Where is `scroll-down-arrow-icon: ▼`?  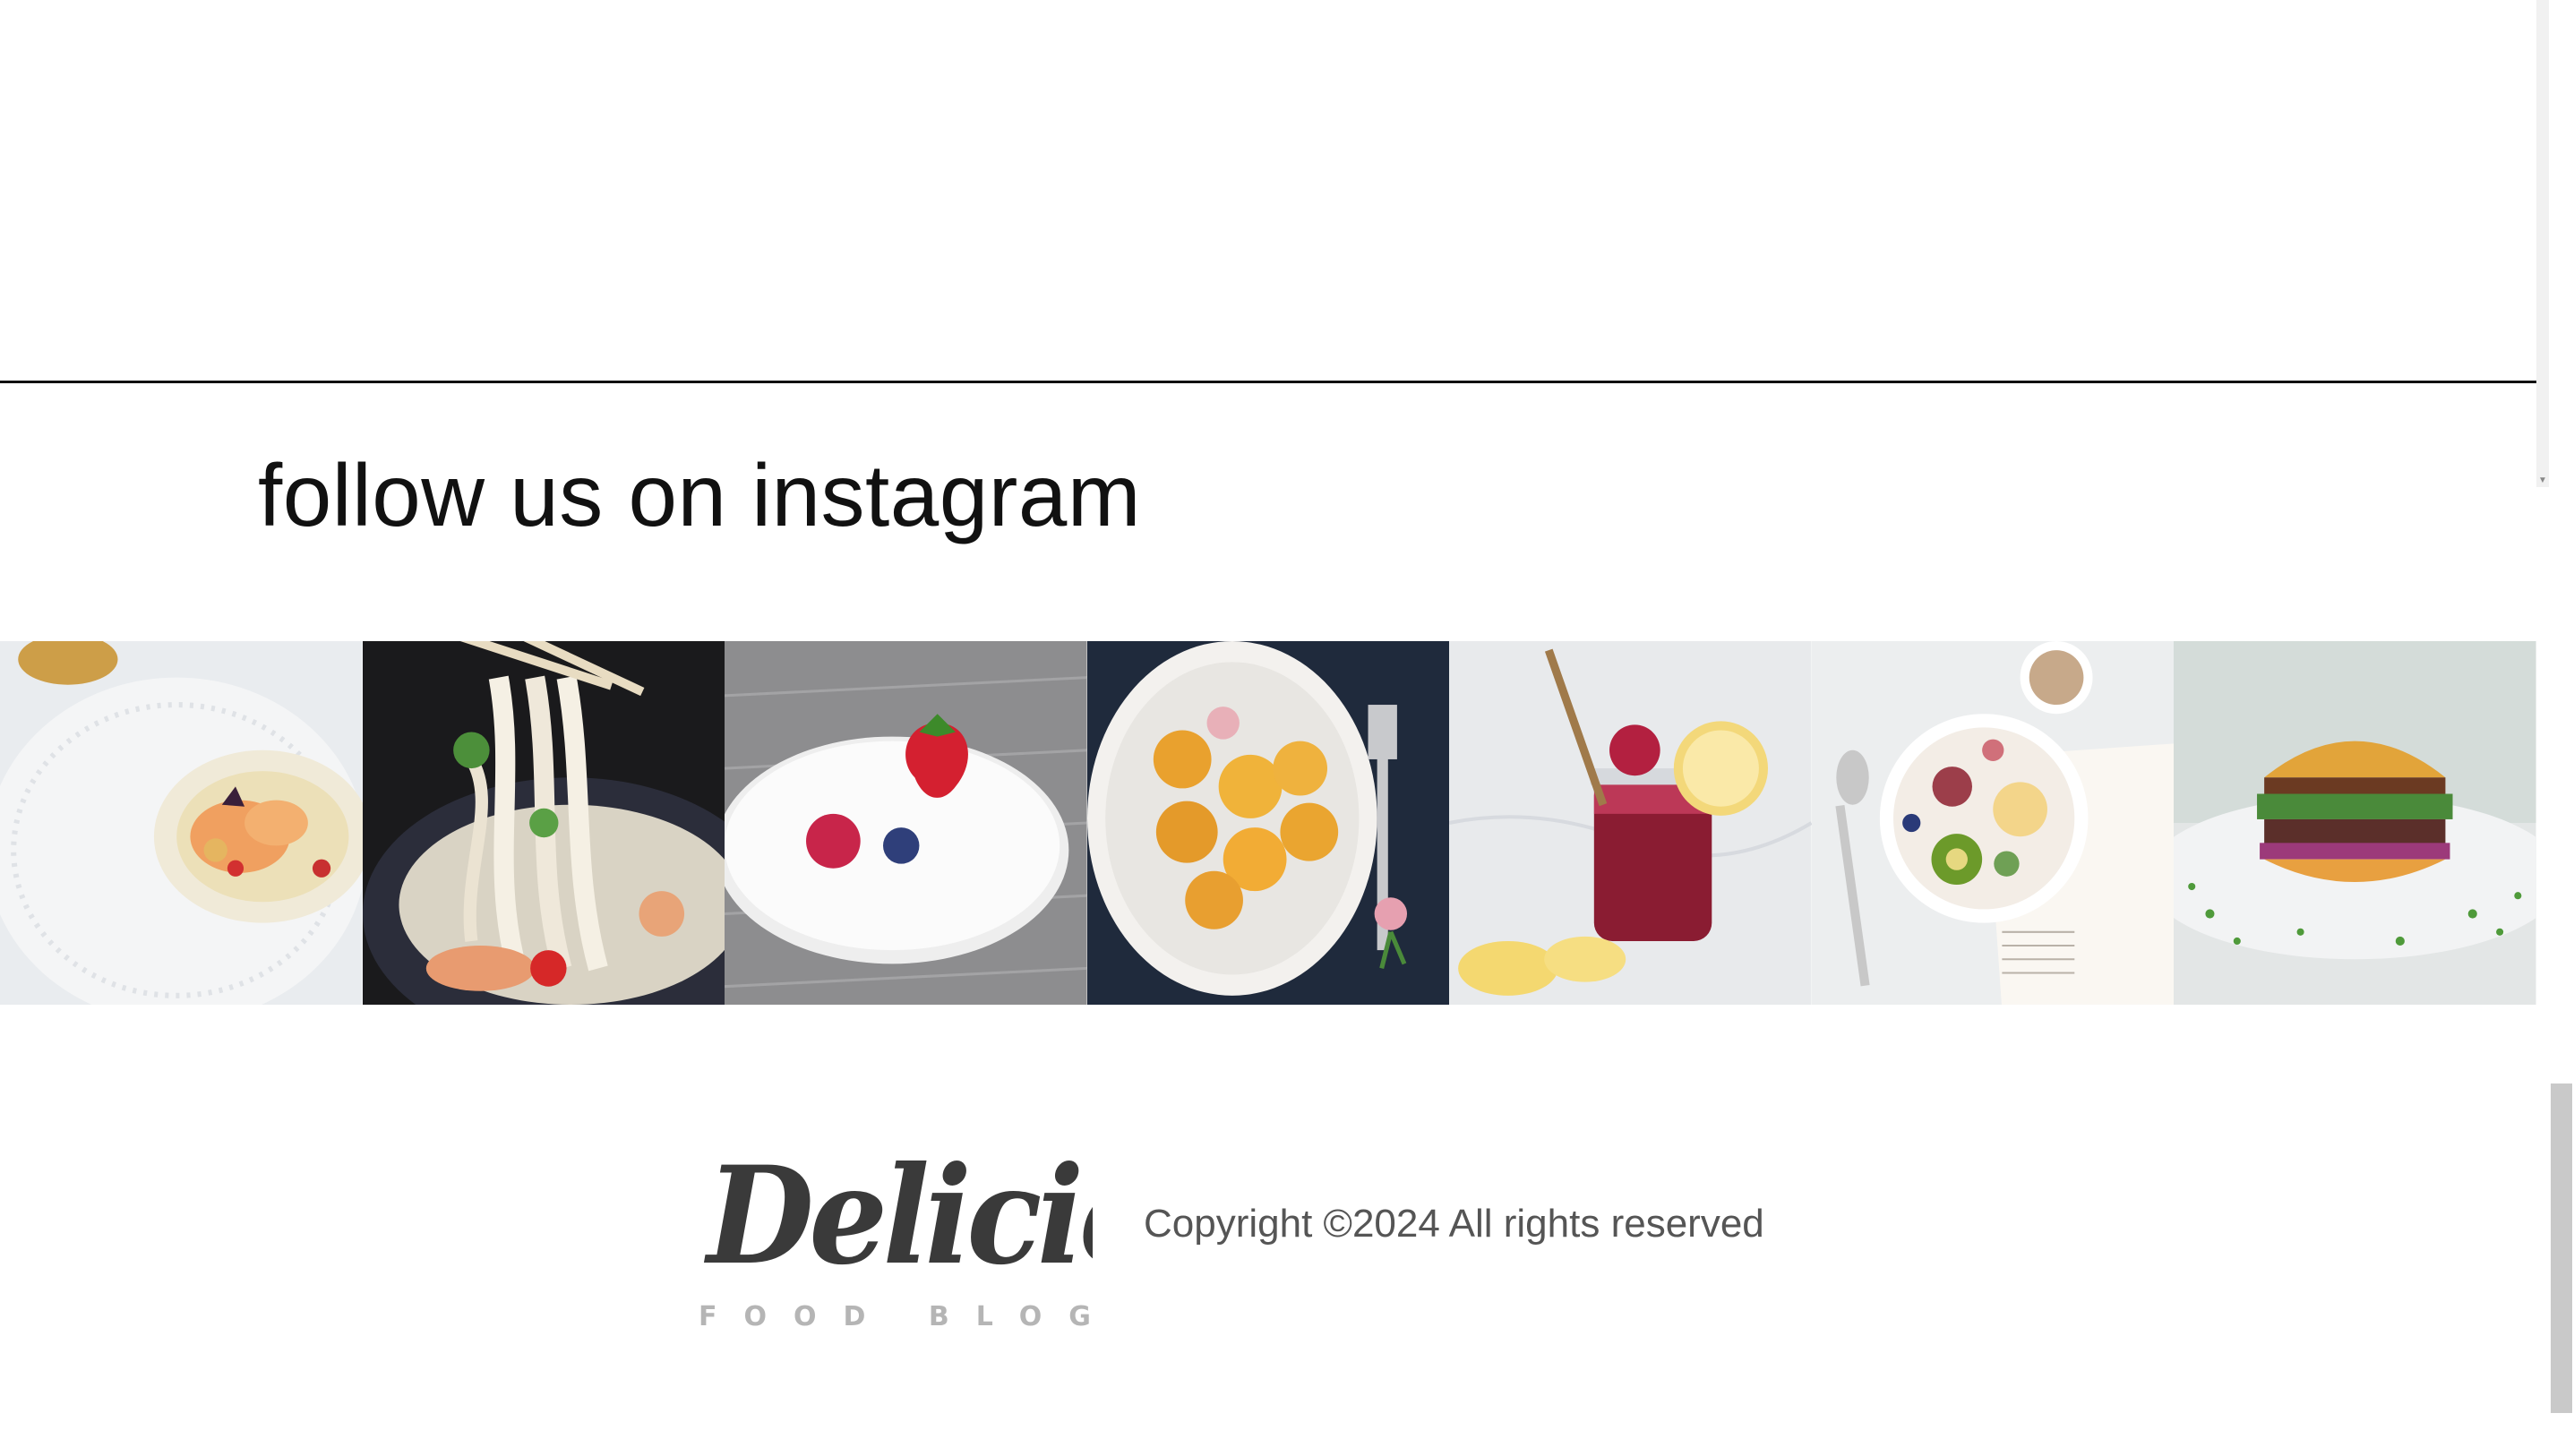 scroll-down-arrow-icon: ▼ is located at coordinates (2542, 480).